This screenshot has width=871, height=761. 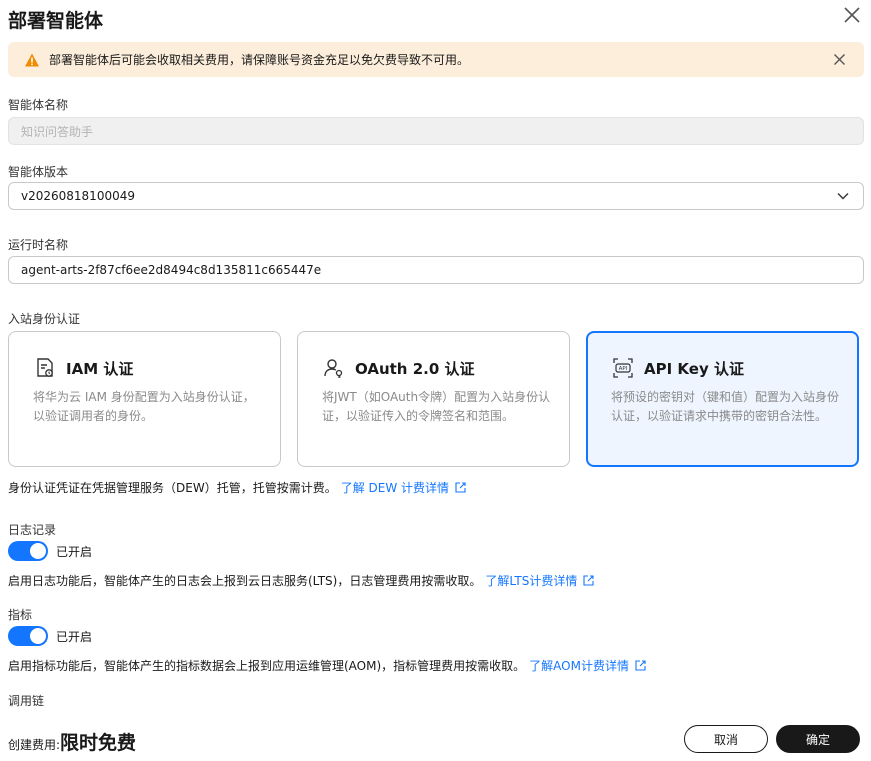 I want to click on metrics-toggle-text: 已开启, so click(x=74, y=636).